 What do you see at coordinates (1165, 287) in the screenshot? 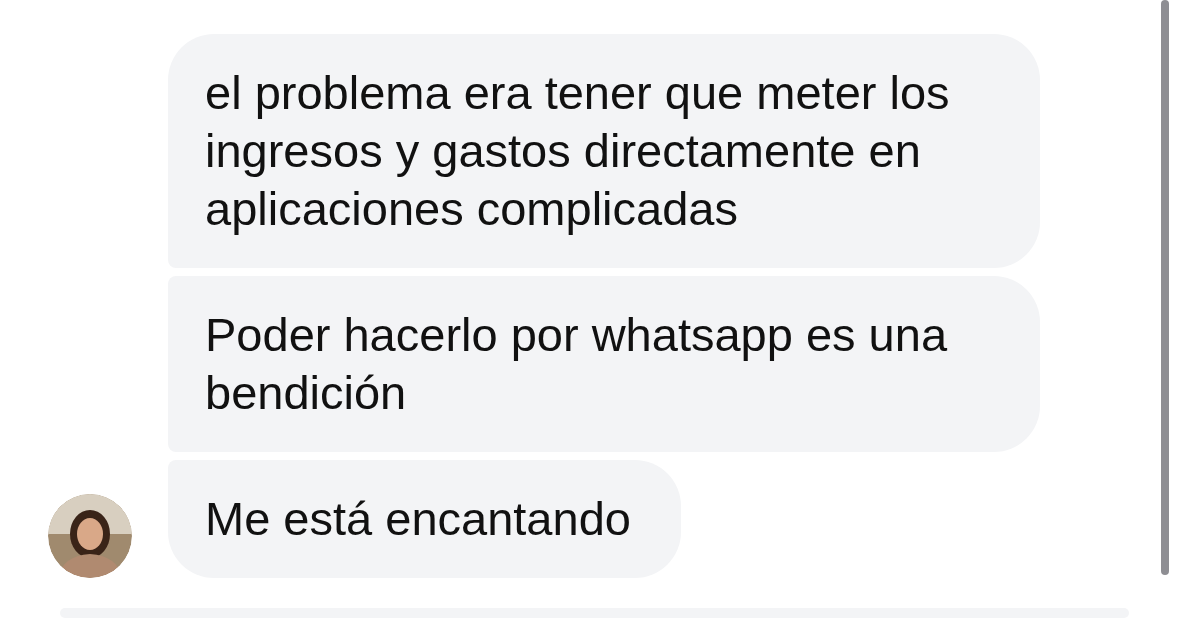
I see `scrollbar` at bounding box center [1165, 287].